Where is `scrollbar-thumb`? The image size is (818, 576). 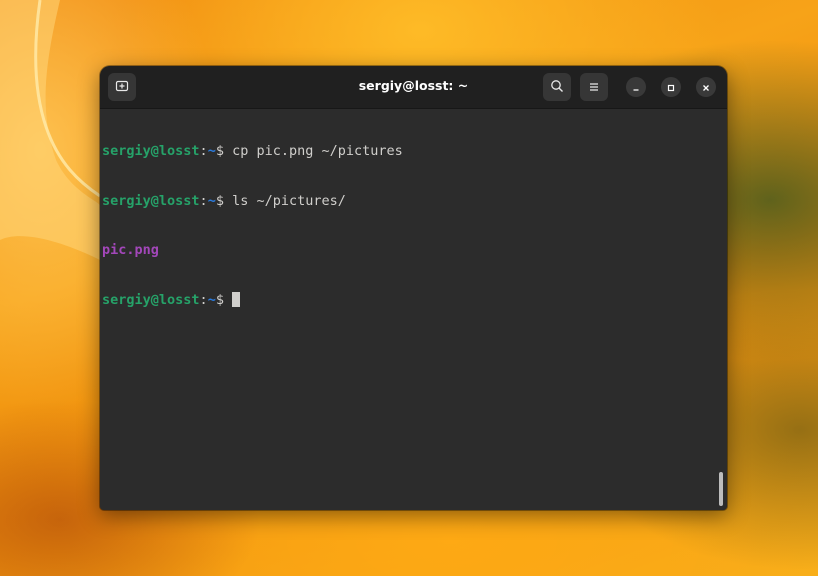 scrollbar-thumb is located at coordinates (721, 489).